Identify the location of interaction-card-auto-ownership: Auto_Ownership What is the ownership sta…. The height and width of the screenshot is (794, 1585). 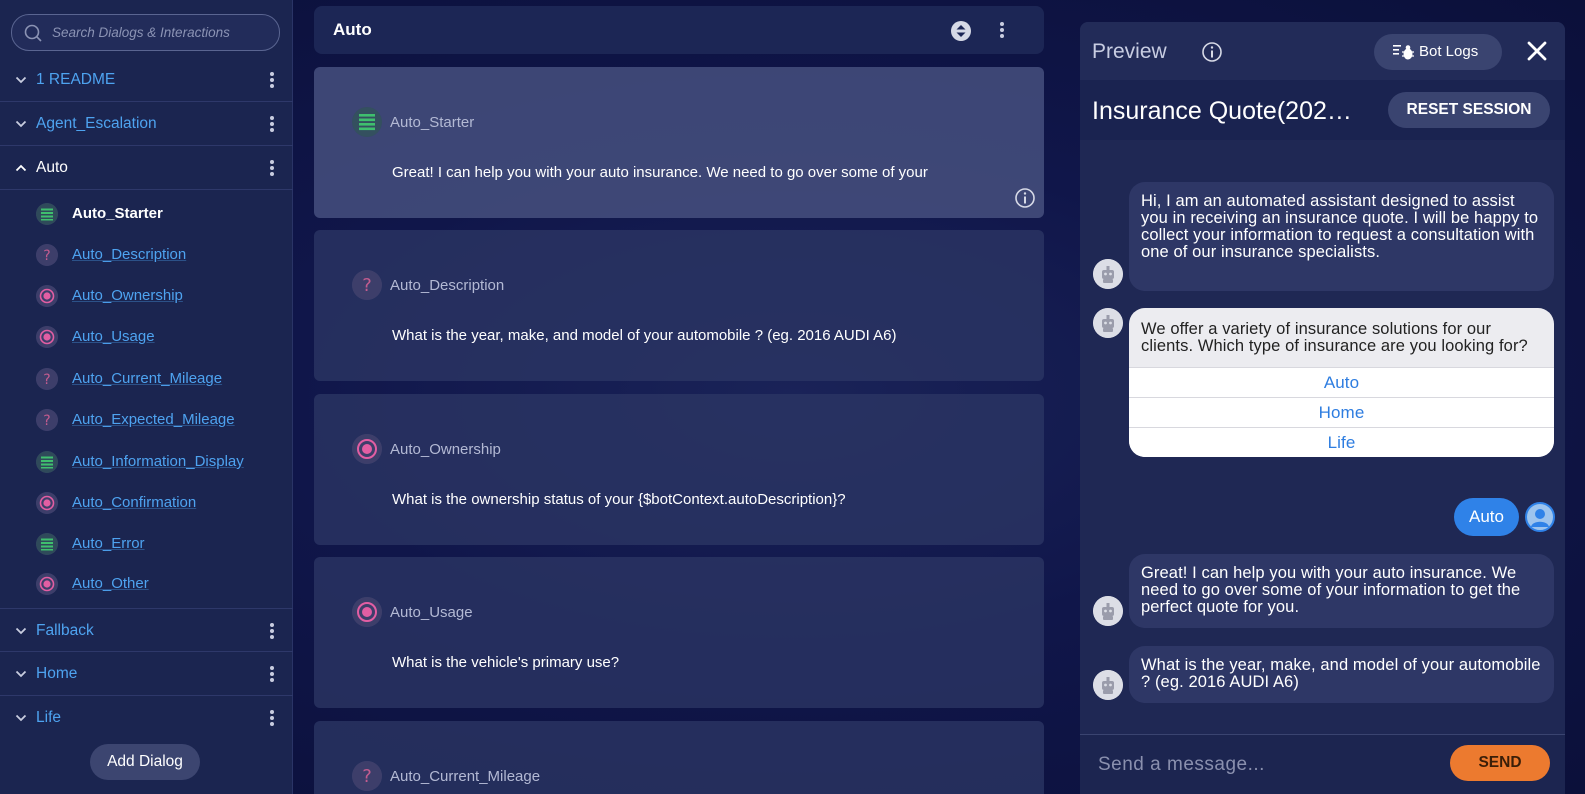
(679, 469).